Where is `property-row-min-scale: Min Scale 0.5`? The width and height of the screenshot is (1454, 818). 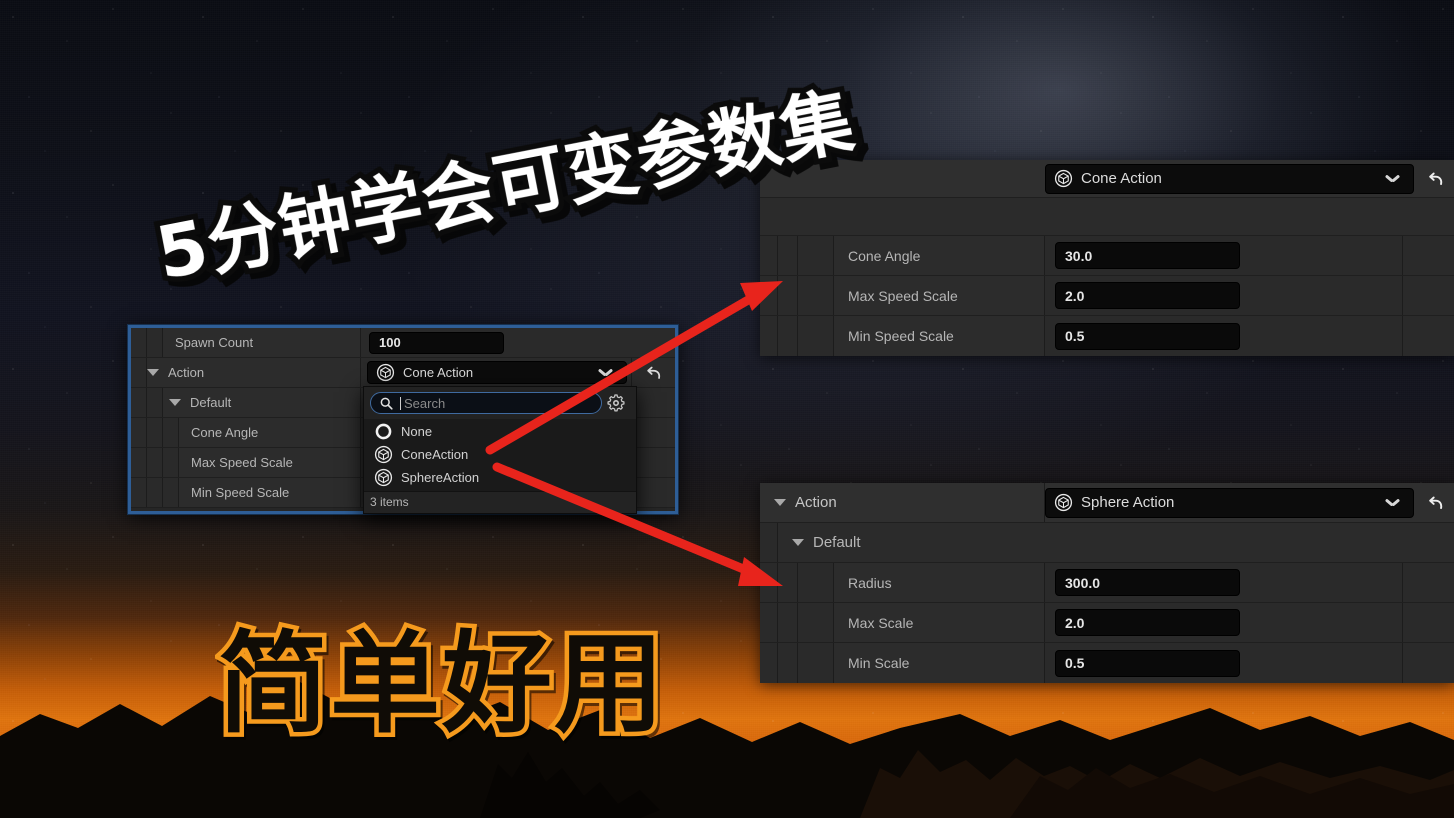 property-row-min-scale: Min Scale 0.5 is located at coordinates (1107, 663).